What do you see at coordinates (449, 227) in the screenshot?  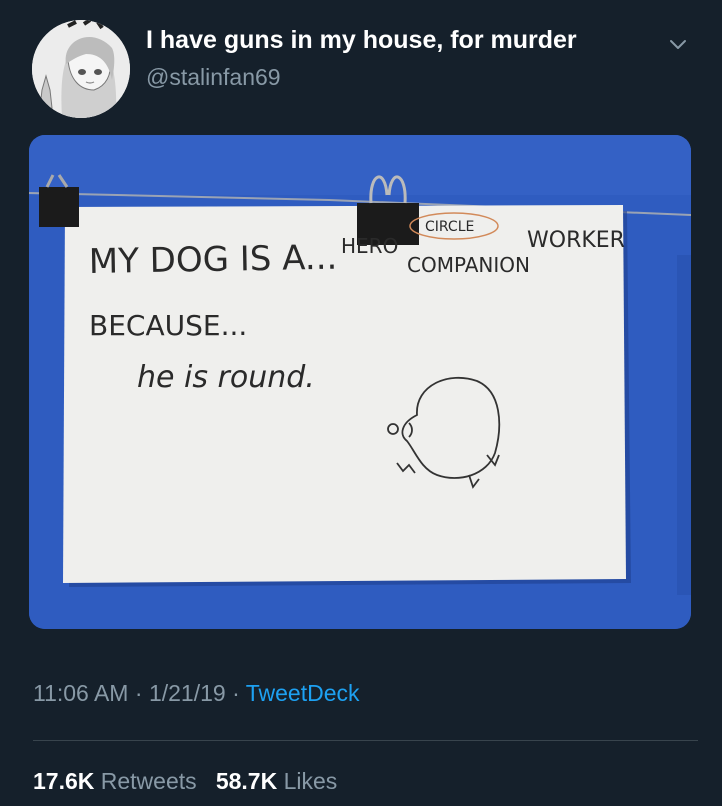 I see `option-circle: CIRCLE` at bounding box center [449, 227].